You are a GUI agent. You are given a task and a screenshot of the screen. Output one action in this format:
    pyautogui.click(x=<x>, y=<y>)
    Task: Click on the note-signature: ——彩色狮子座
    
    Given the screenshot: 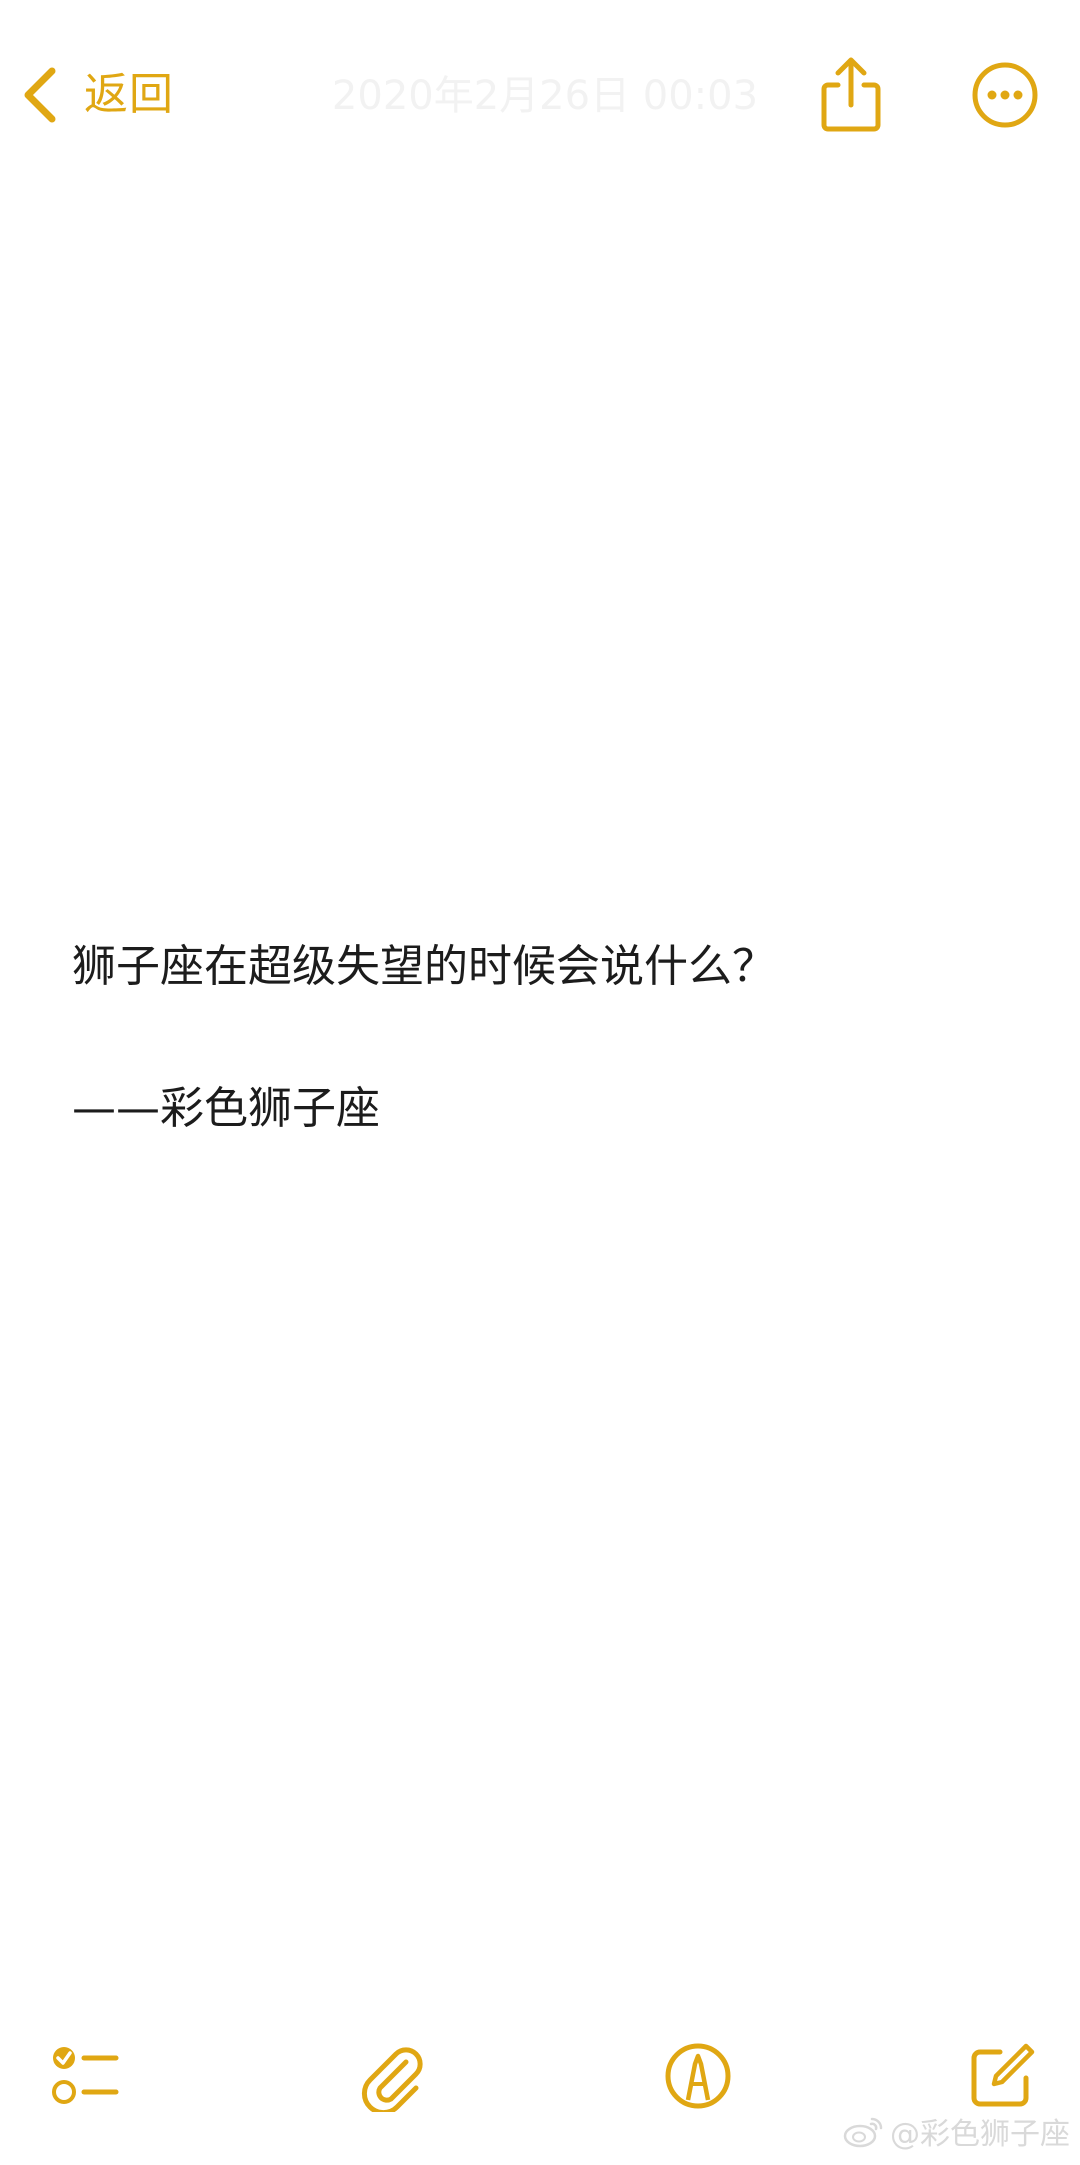 What is the action you would take?
    pyautogui.click(x=226, y=1108)
    